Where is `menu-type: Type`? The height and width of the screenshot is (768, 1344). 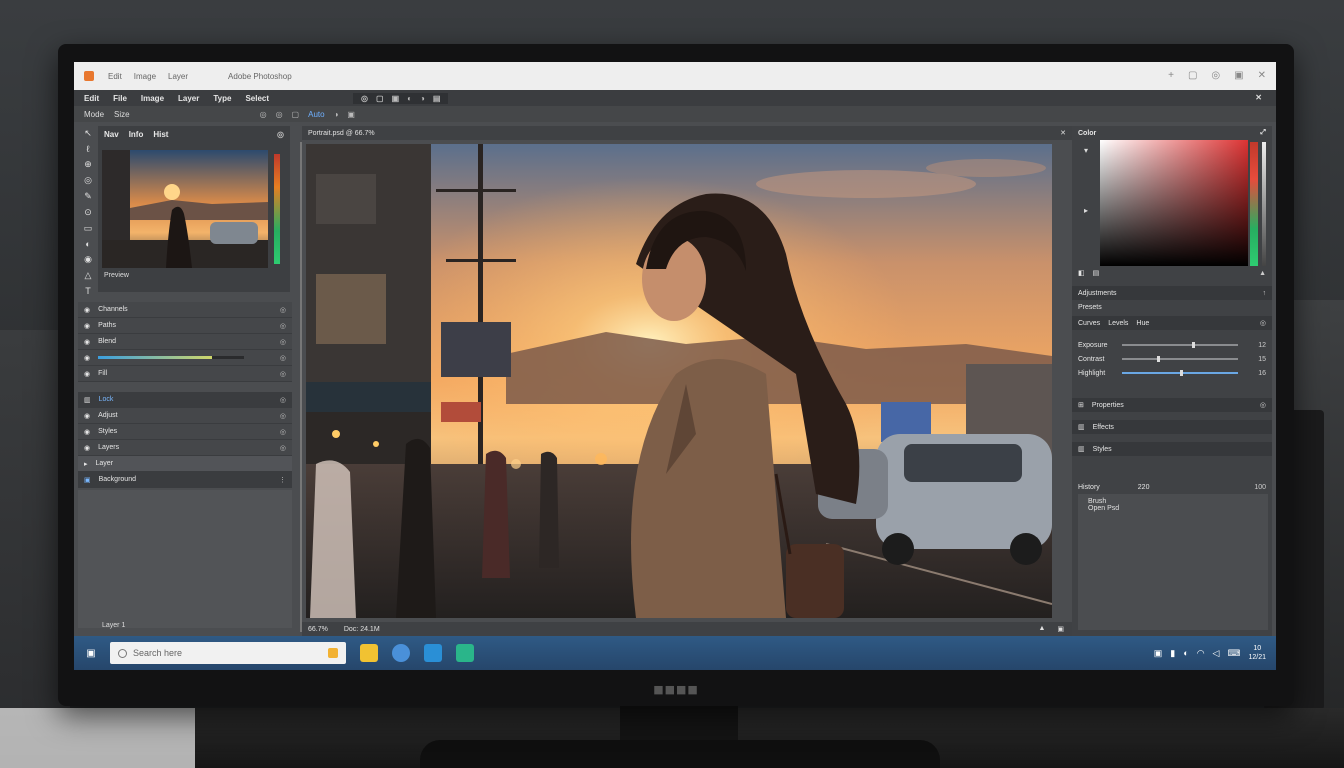 menu-type: Type is located at coordinates (222, 98).